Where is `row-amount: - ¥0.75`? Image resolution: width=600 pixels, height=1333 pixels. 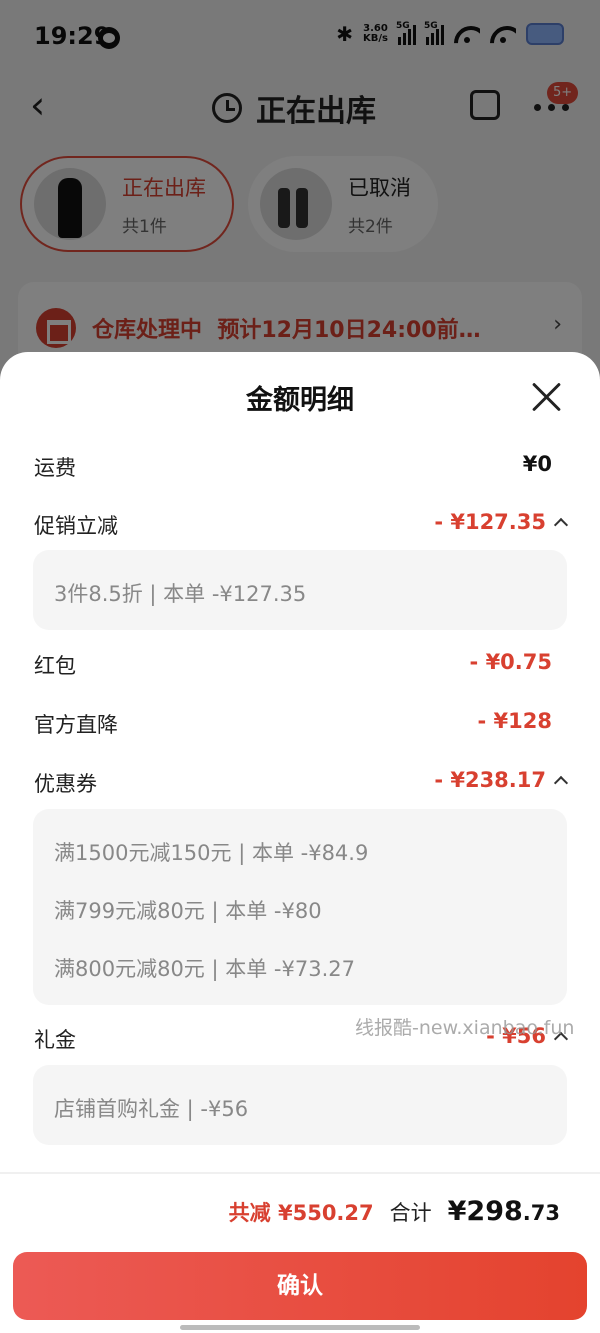 row-amount: - ¥0.75 is located at coordinates (510, 662).